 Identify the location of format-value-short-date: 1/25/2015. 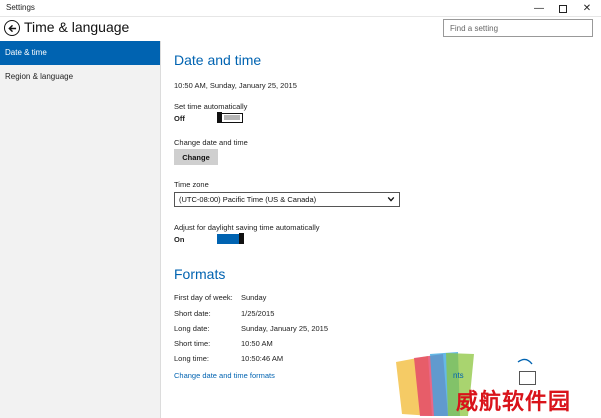
(258, 313).